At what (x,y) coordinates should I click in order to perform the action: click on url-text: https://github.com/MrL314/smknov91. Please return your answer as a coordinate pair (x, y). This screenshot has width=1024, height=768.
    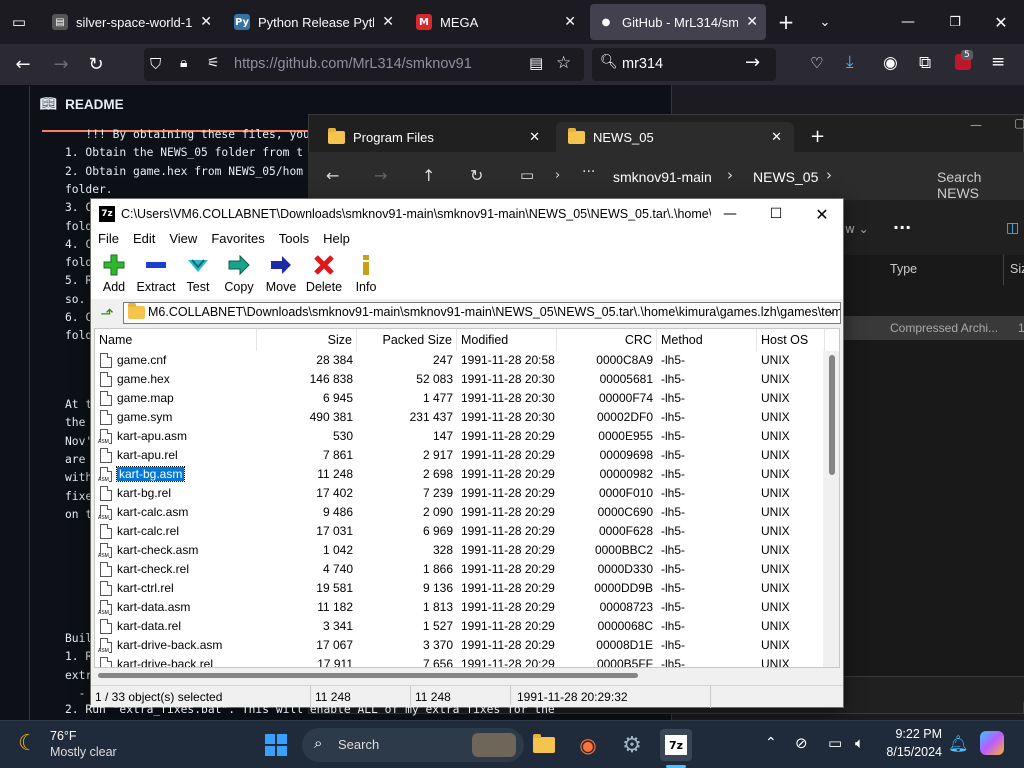
    Looking at the image, I should click on (353, 64).